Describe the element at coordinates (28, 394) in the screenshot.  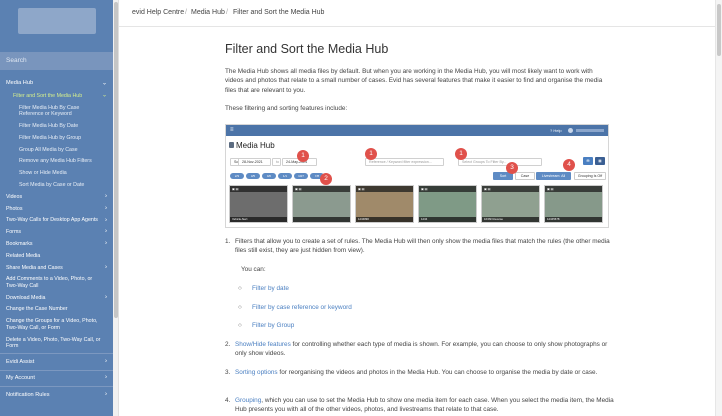
I see `sidebar-item-label: Notification Rules` at that location.